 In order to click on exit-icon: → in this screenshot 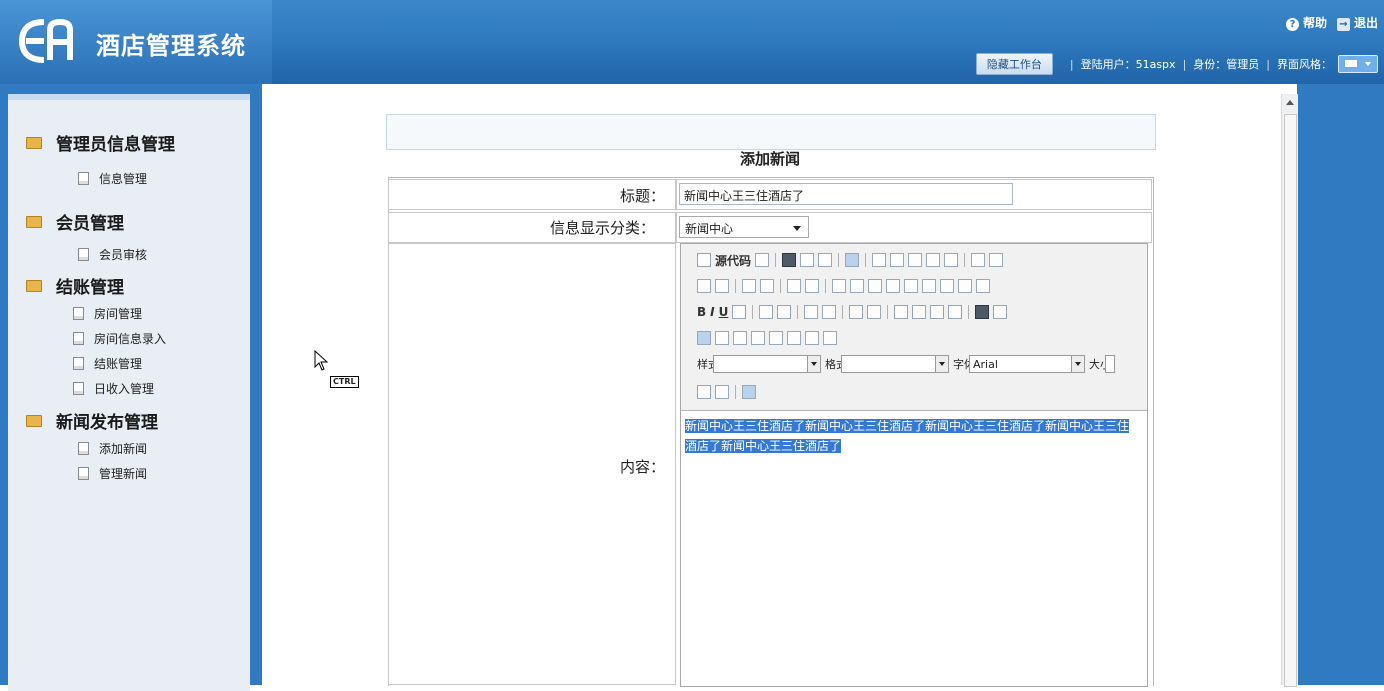, I will do `click(1343, 24)`.